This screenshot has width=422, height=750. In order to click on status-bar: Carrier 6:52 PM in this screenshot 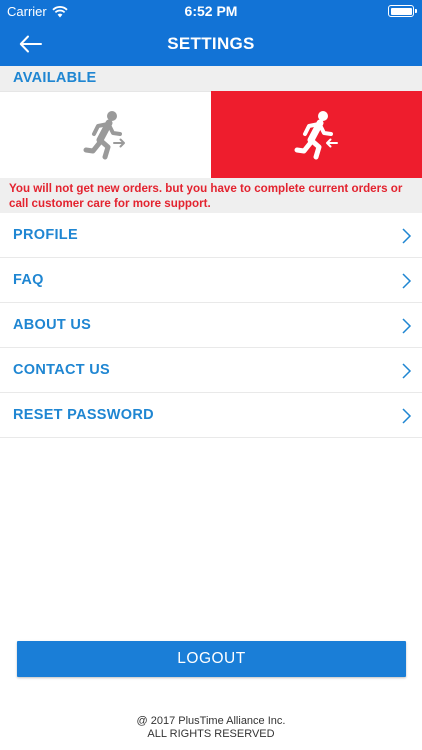, I will do `click(211, 11)`.